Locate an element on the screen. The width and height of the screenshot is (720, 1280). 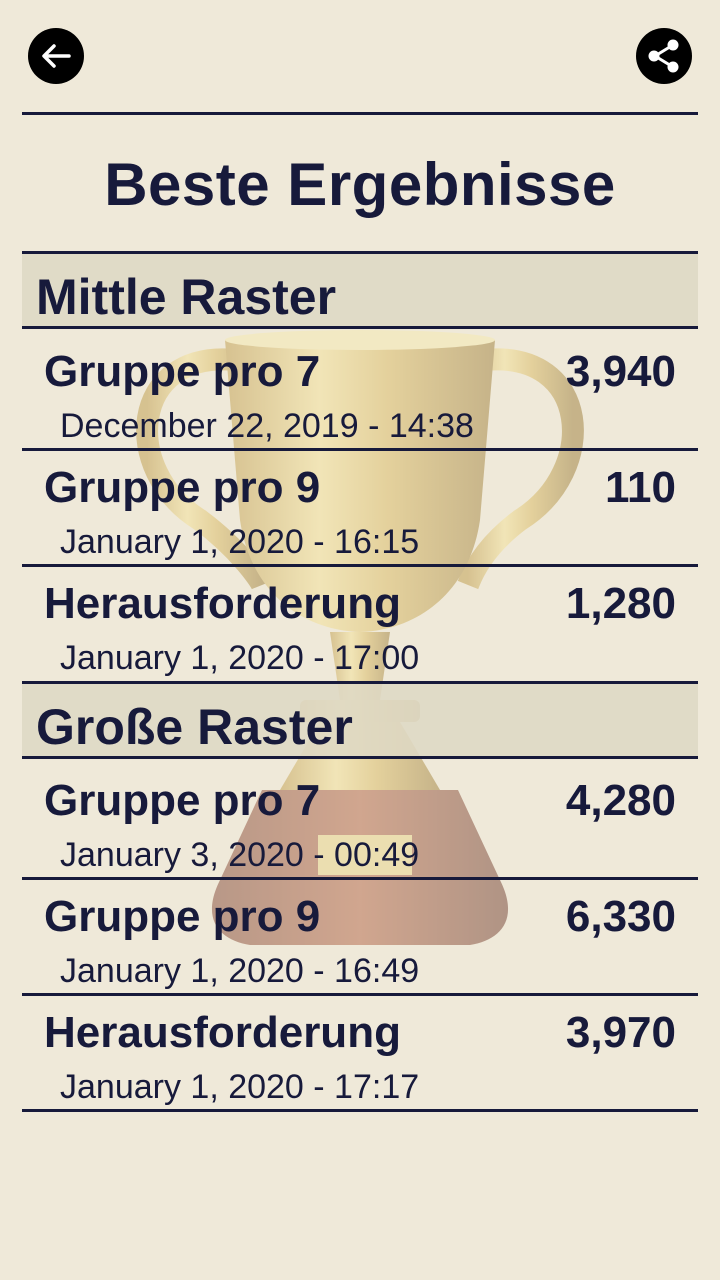
result-date: January 3, 2020 - 00:49 is located at coordinates (240, 855).